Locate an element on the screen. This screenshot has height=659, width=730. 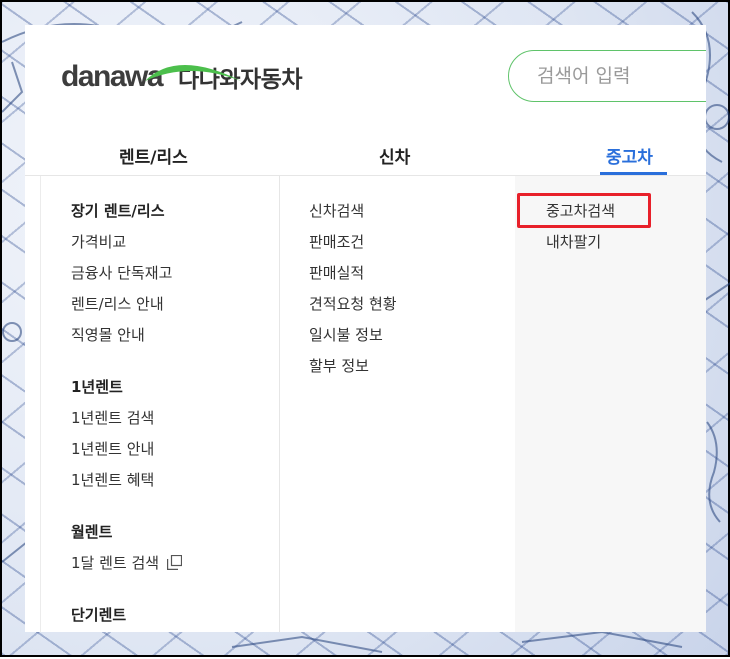
menu-item-installment-info: 할부 정보 is located at coordinates (353, 370).